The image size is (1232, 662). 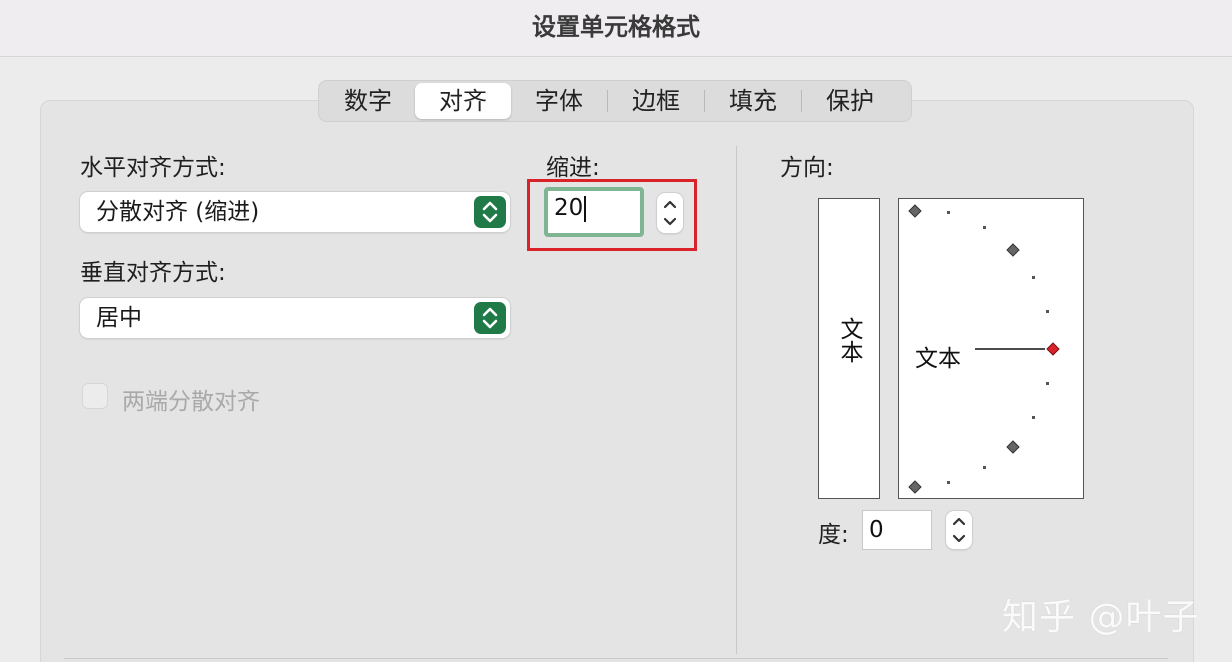 What do you see at coordinates (569, 208) in the screenshot?
I see `indent-value: 20` at bounding box center [569, 208].